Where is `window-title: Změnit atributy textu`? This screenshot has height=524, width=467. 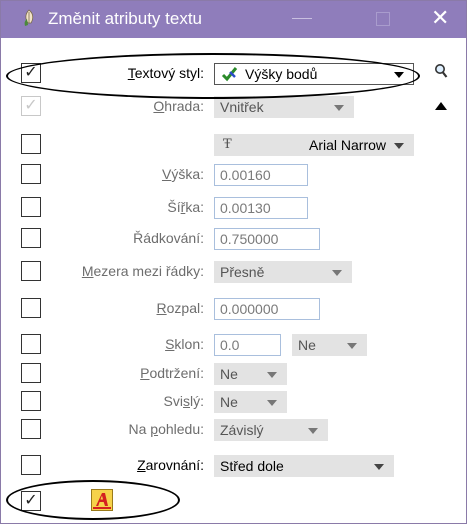
window-title: Změnit atributy textu is located at coordinates (125, 18).